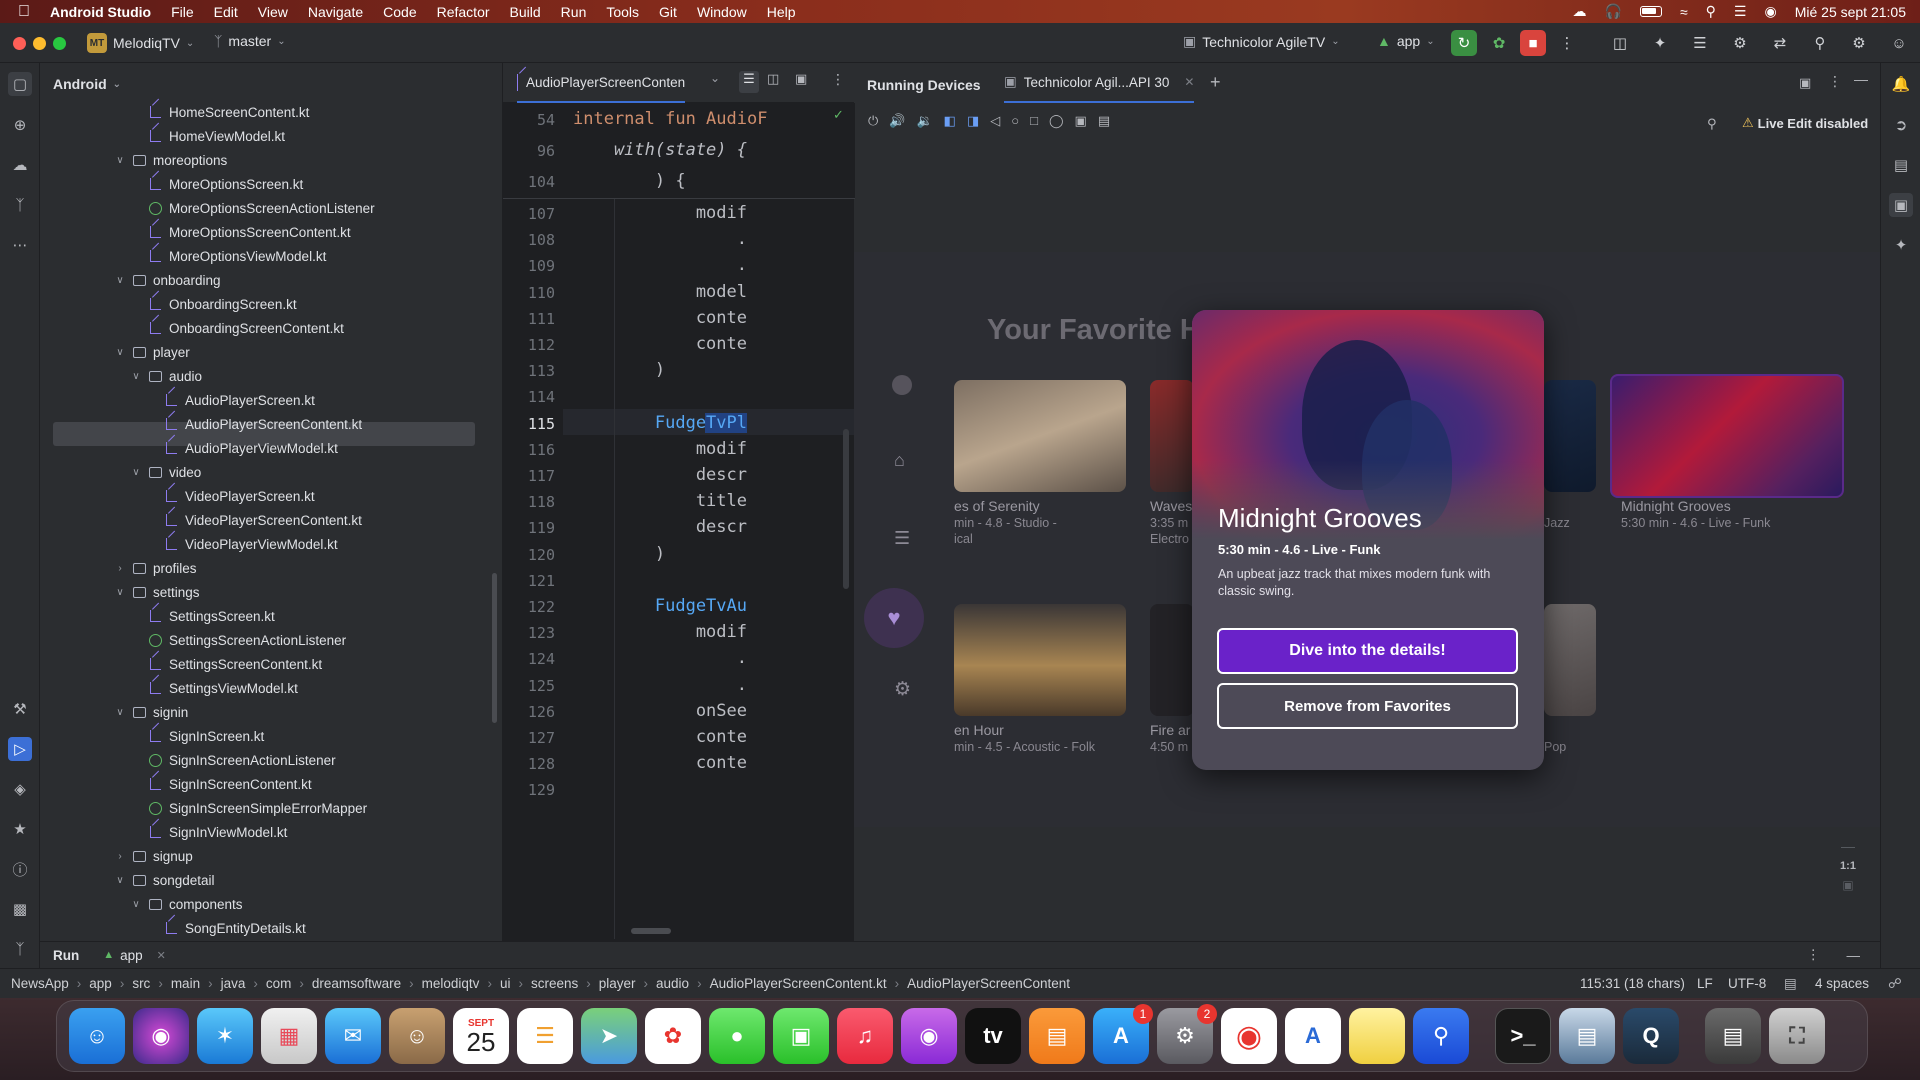 Image resolution: width=1920 pixels, height=1080 pixels. What do you see at coordinates (1805, 123) in the screenshot?
I see `live-edit-status: ⚠ Live Edit disabled` at bounding box center [1805, 123].